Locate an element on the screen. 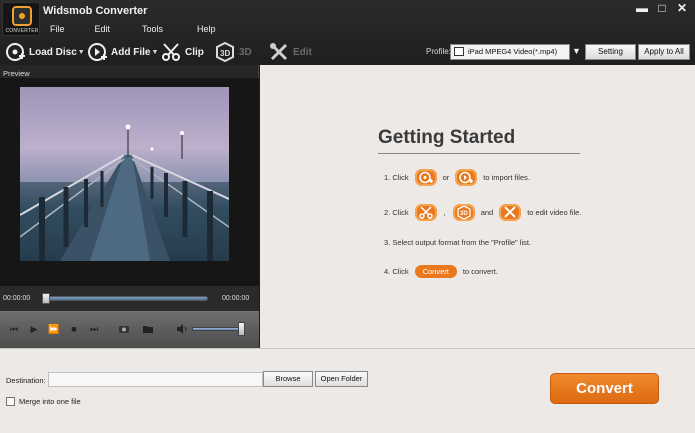 The height and width of the screenshot is (433, 695). step-2-prefix: 2. Click is located at coordinates (396, 212).